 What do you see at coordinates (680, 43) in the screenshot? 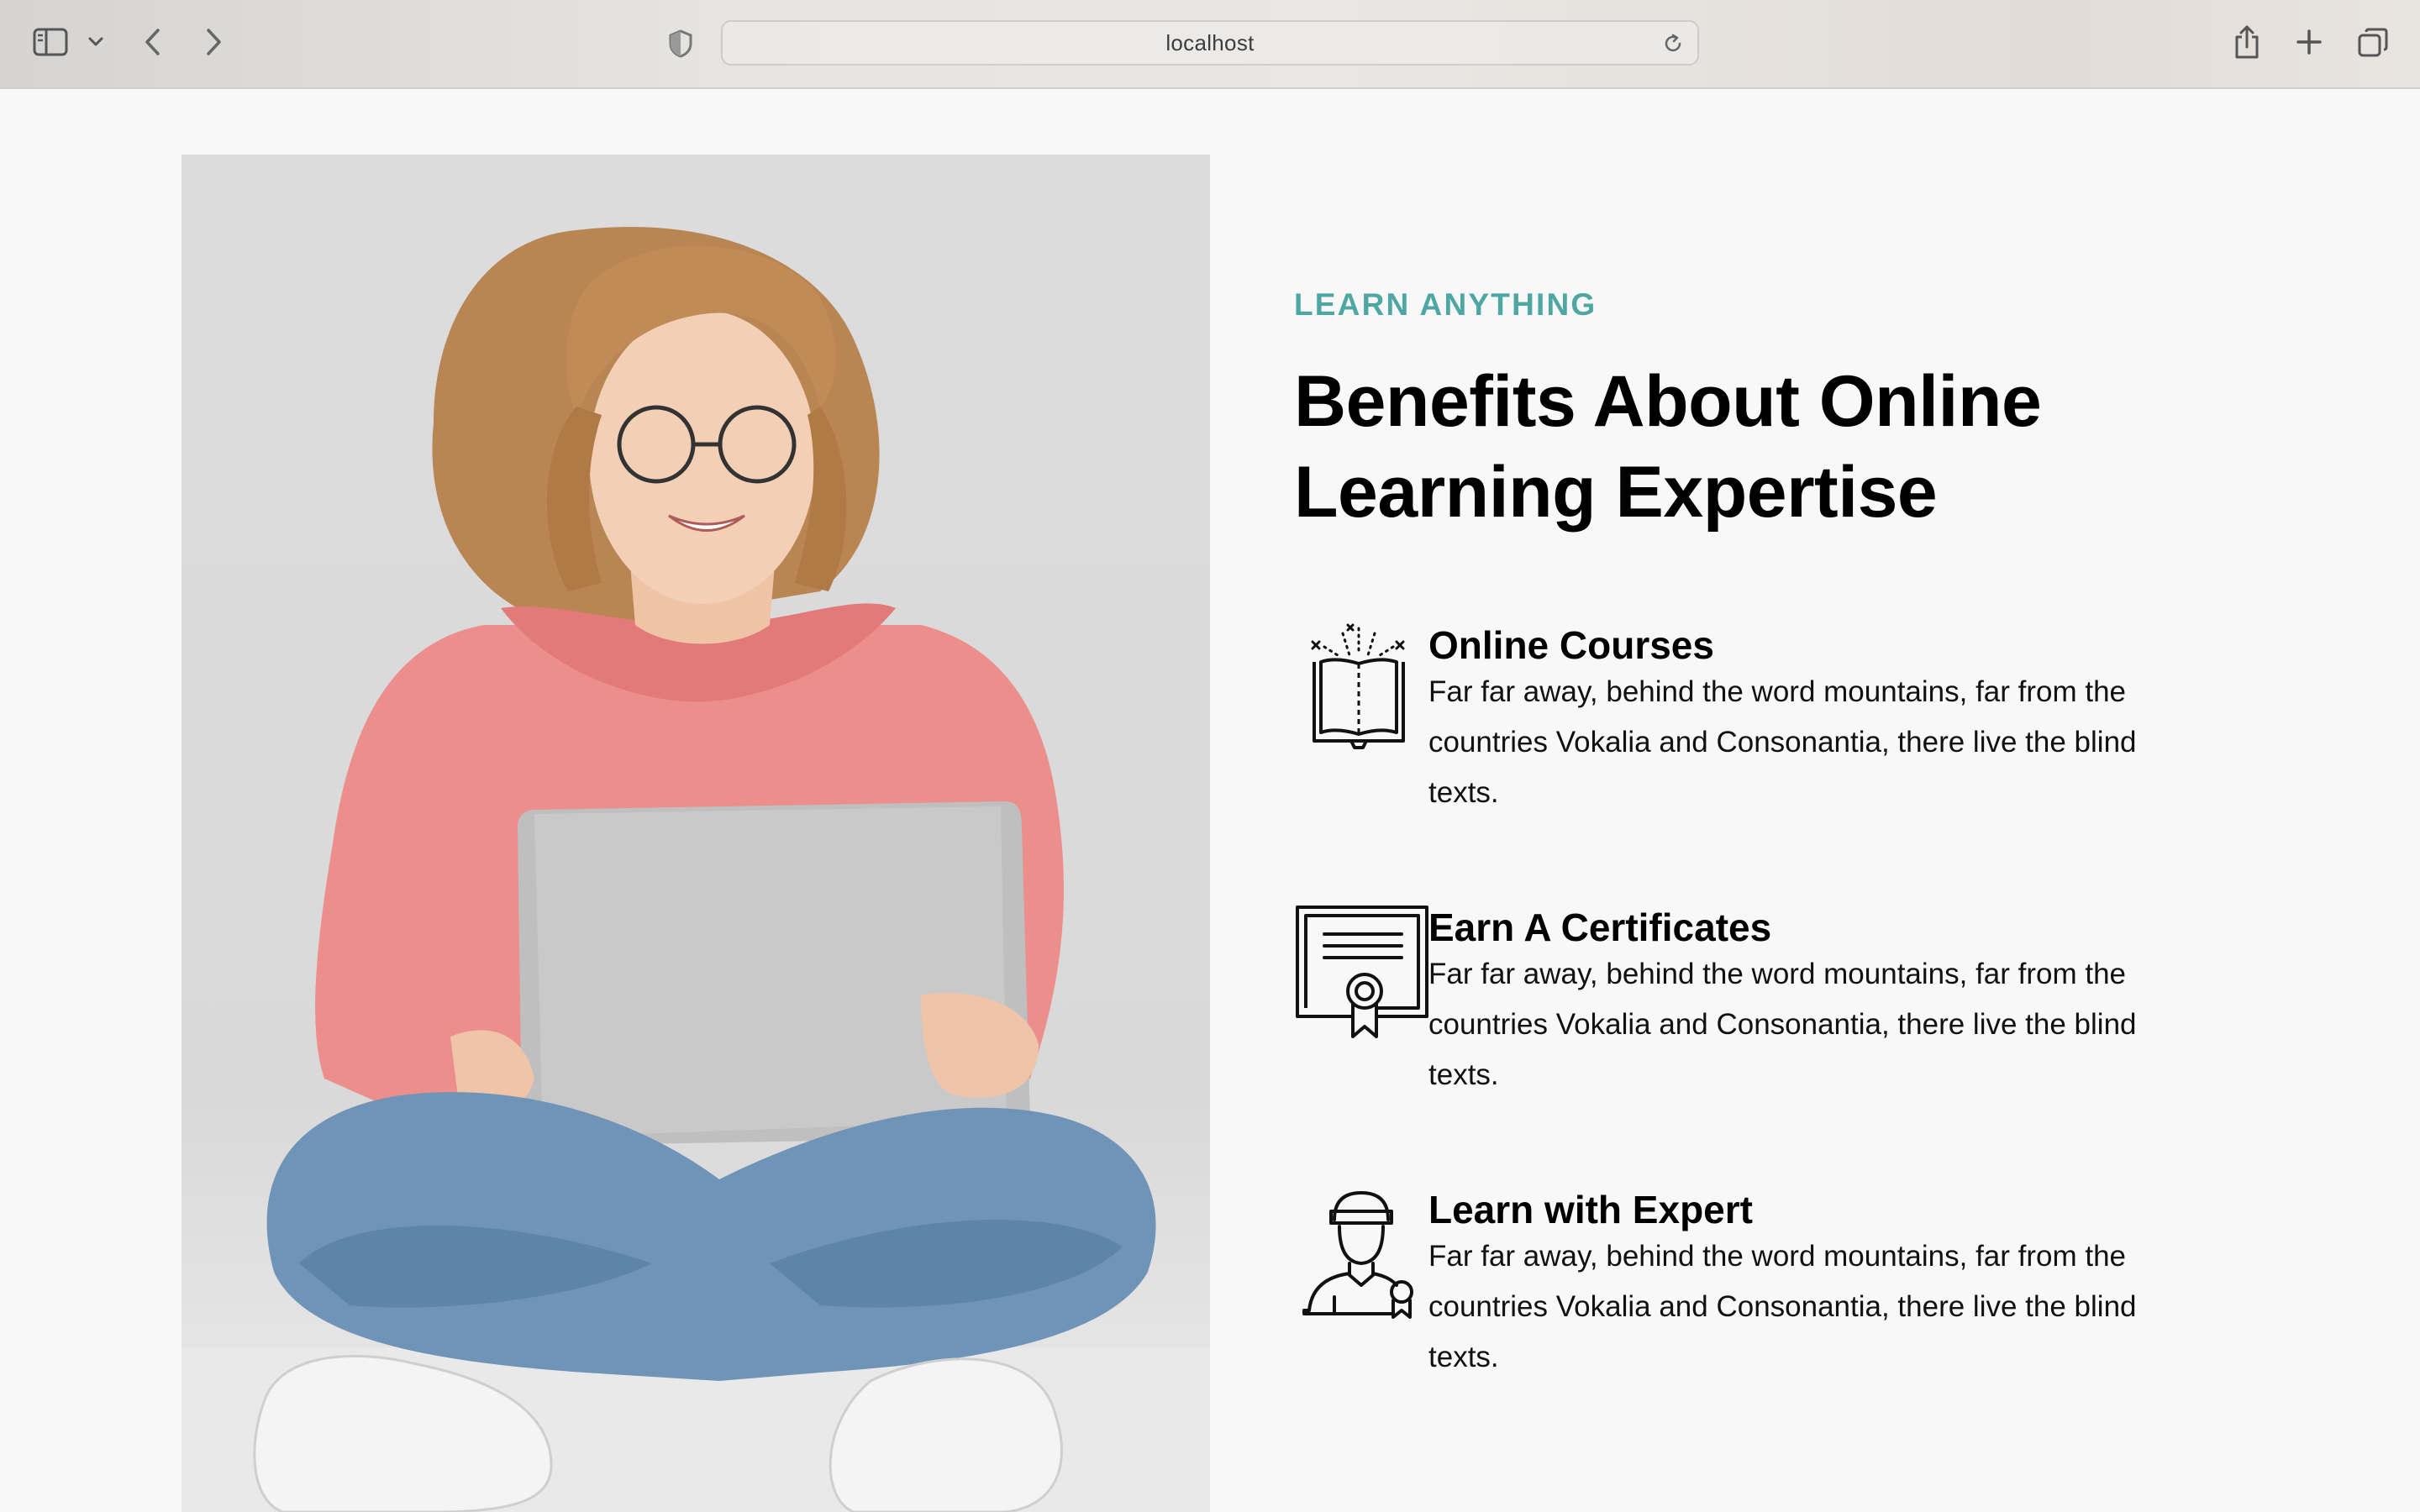
I see `privacy-shield-icon` at bounding box center [680, 43].